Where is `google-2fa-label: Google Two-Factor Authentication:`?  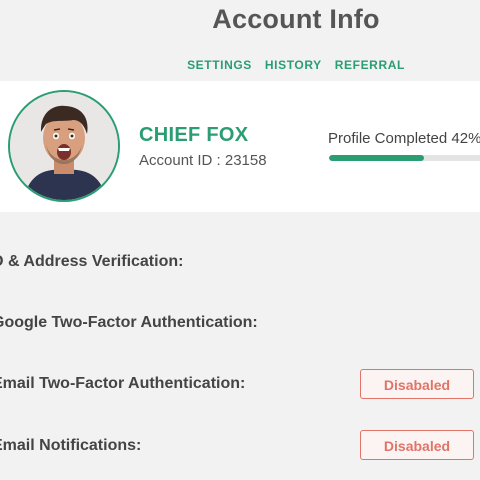
google-2fa-label: Google Two-Factor Authentication: is located at coordinates (129, 322).